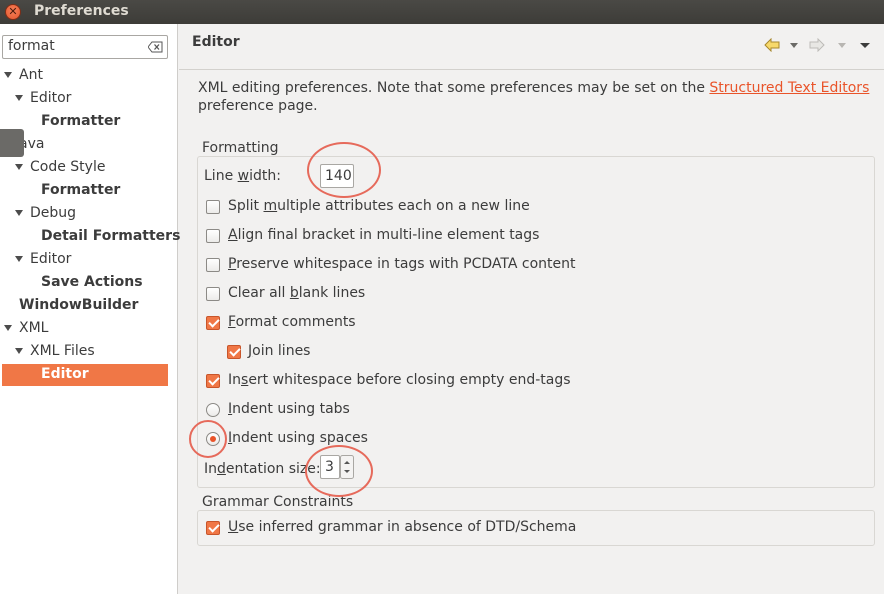 The image size is (884, 594). Describe the element at coordinates (289, 409) in the screenshot. I see `indent-tabs-label: Indent using tabs` at that location.